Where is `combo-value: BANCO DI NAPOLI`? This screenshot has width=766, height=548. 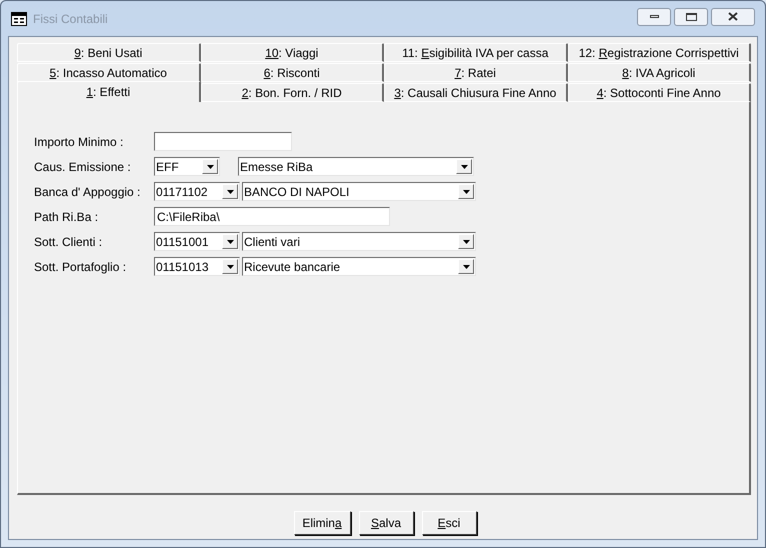 combo-value: BANCO DI NAPOLI is located at coordinates (297, 192).